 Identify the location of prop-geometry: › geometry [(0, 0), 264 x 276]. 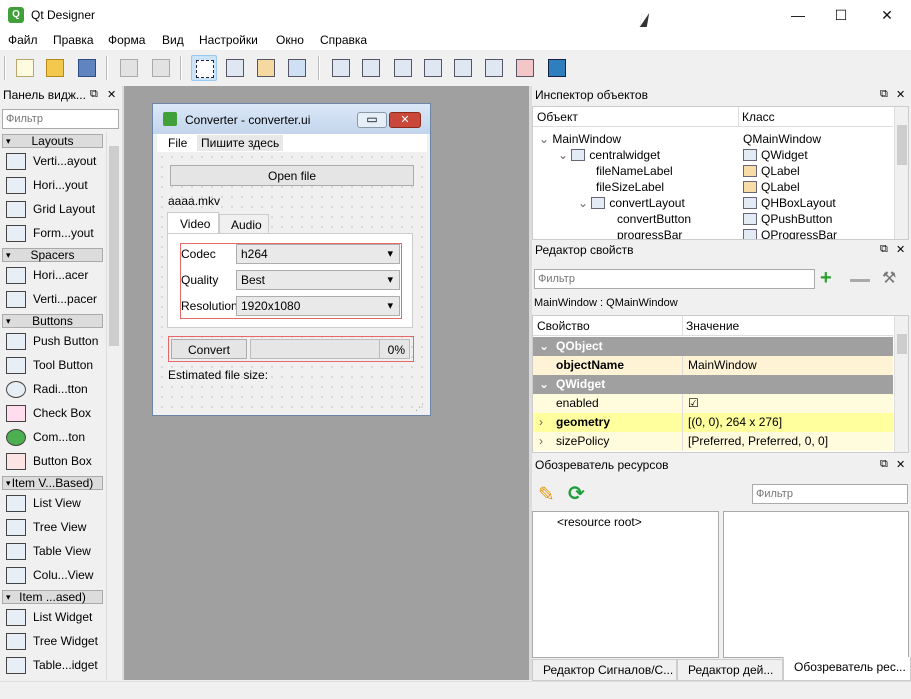
(713, 422).